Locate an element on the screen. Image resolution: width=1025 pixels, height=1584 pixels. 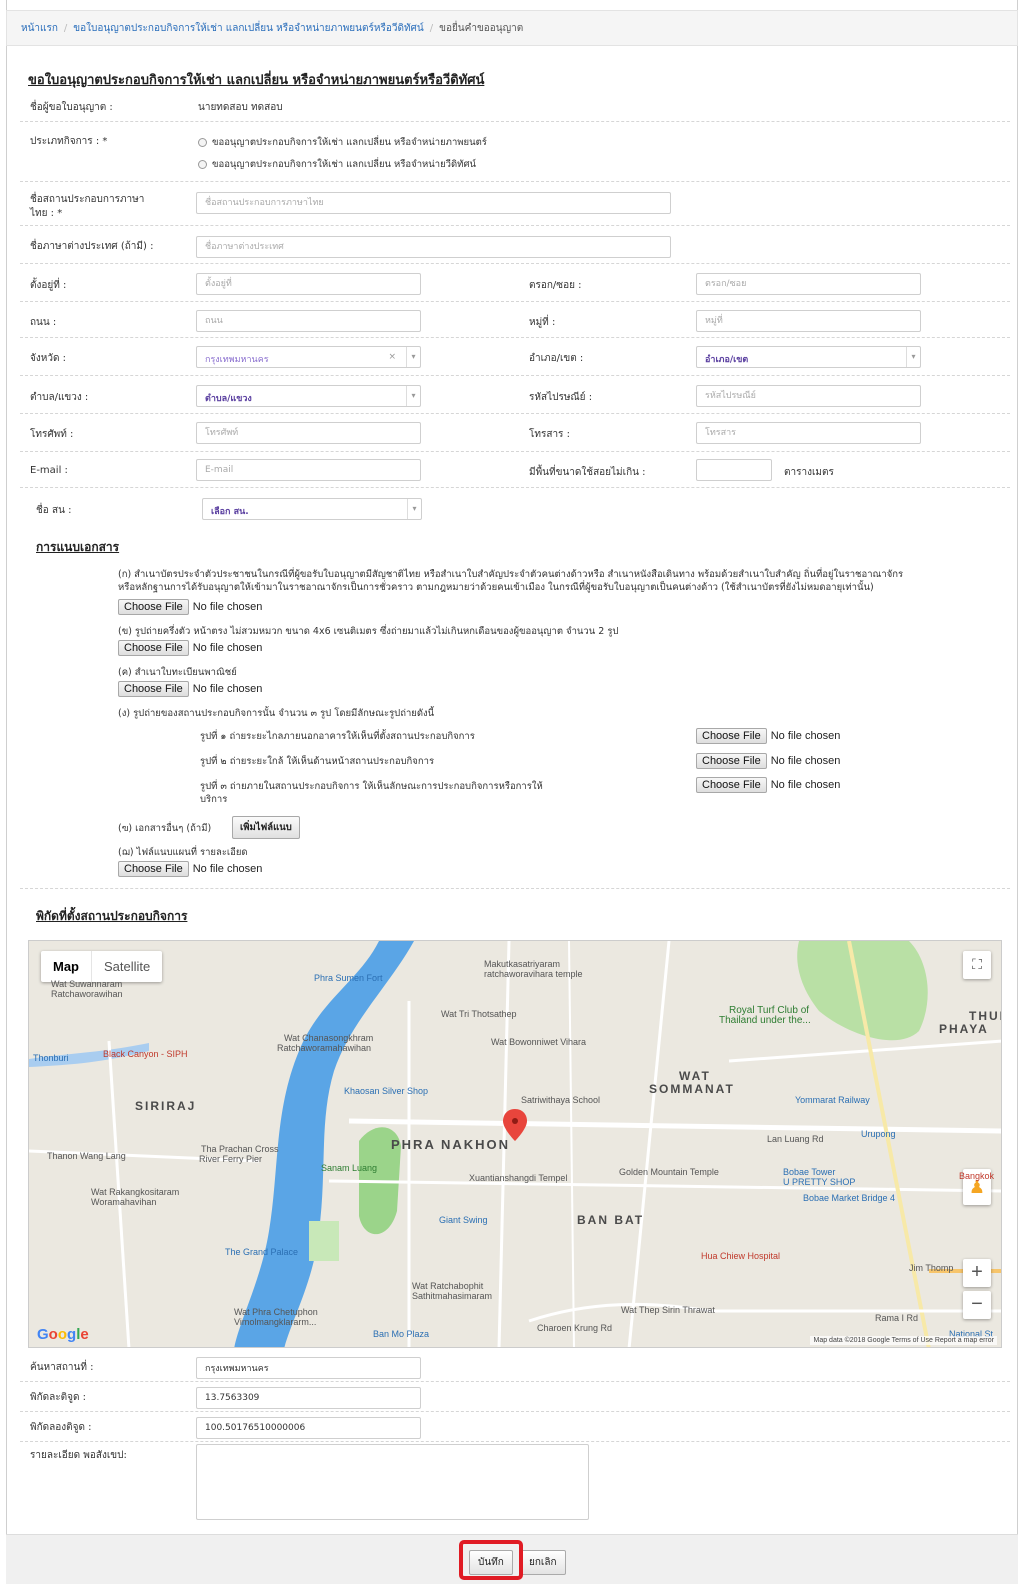
alley-input is located at coordinates (808, 284).